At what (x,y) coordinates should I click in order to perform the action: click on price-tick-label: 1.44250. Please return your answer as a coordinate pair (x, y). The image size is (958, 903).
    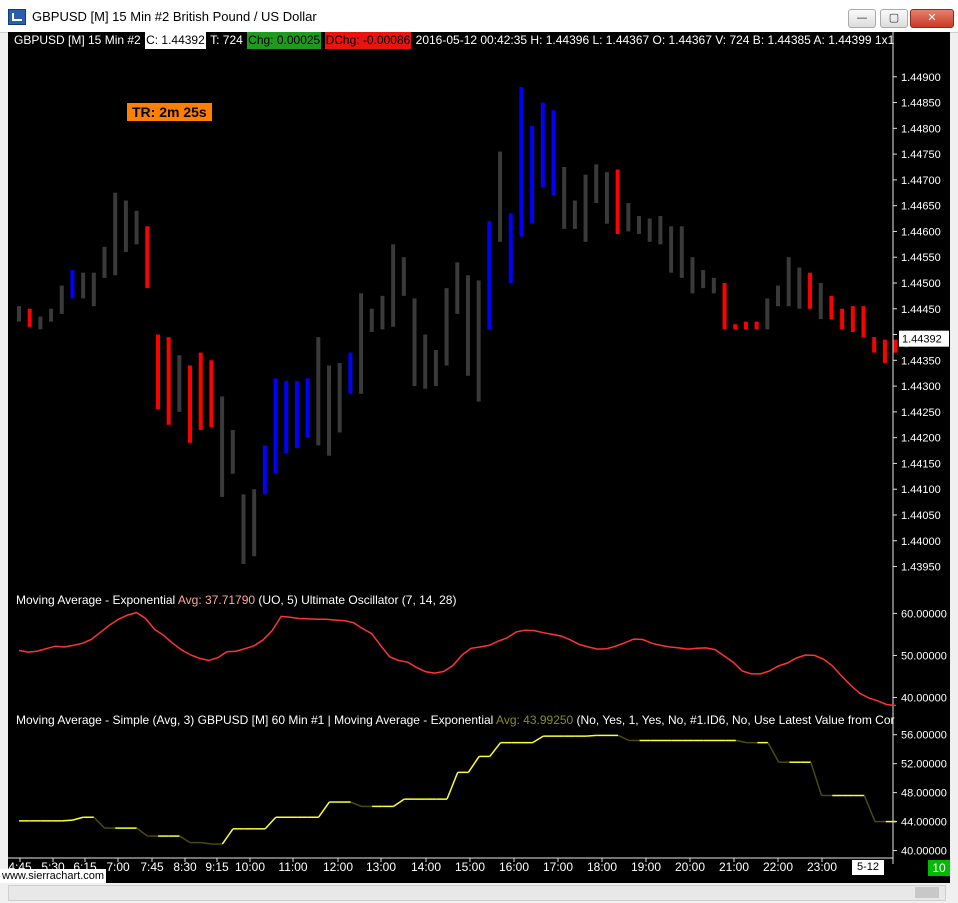
    Looking at the image, I should click on (921, 413).